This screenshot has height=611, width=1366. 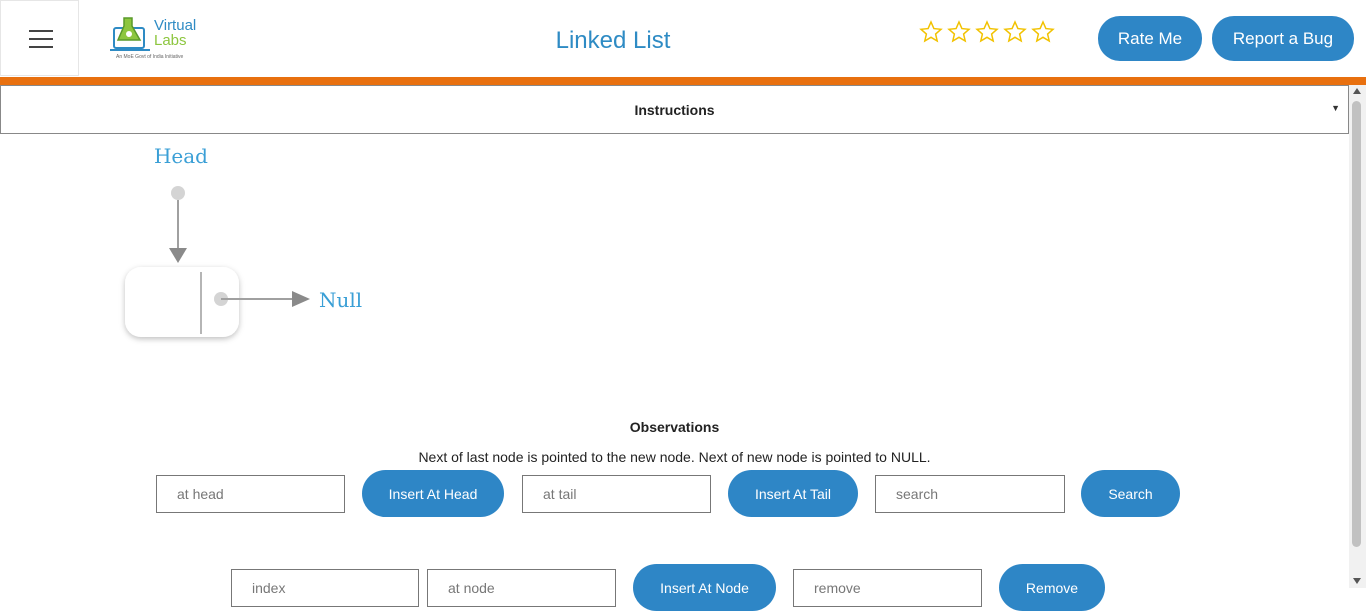 What do you see at coordinates (130, 34) in the screenshot?
I see `flask-logo-icon` at bounding box center [130, 34].